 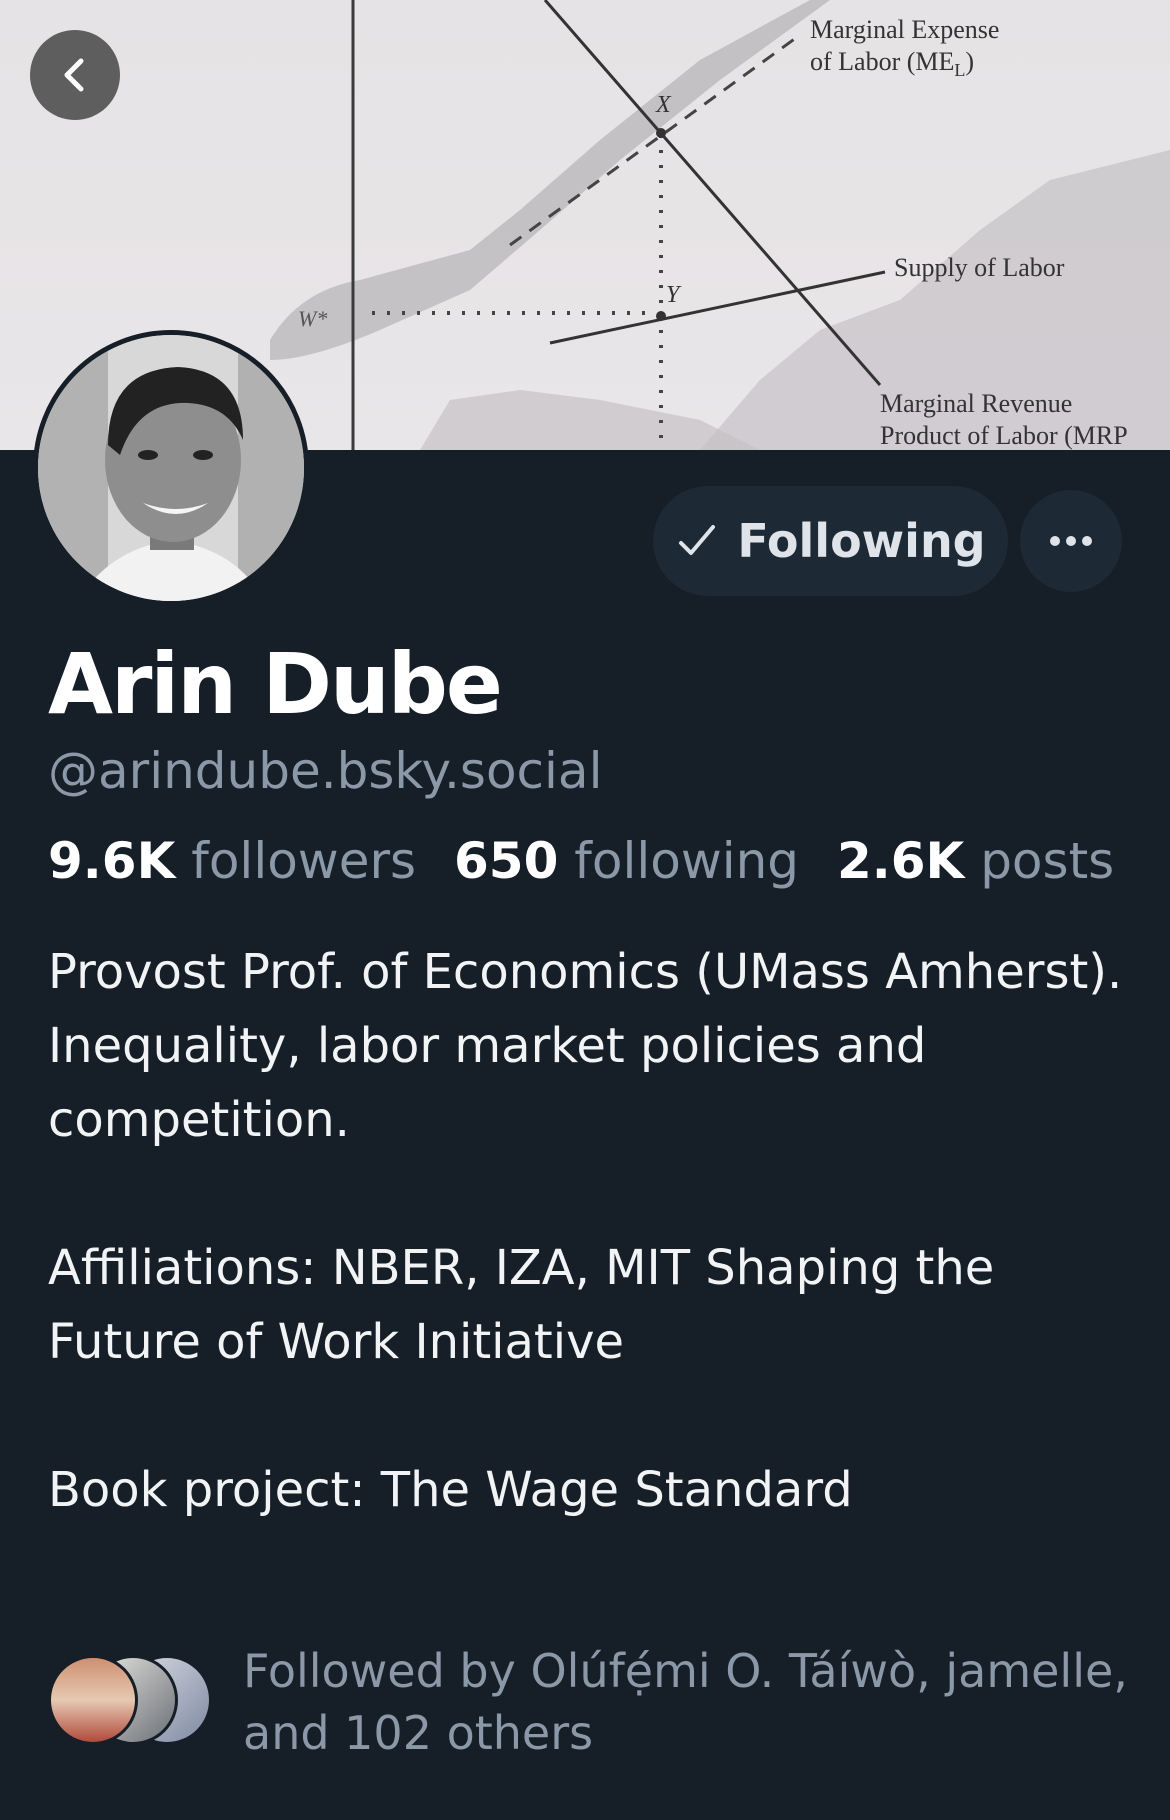 What do you see at coordinates (904, 29) in the screenshot?
I see `me-label: Marginal Expense` at bounding box center [904, 29].